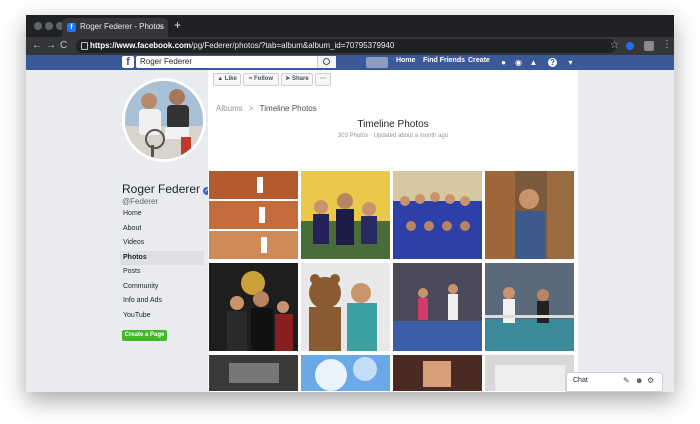 Image resolution: width=700 pixels, height=424 pixels. What do you see at coordinates (162, 272) in the screenshot?
I see `page-nav-posts: Posts` at bounding box center [162, 272].